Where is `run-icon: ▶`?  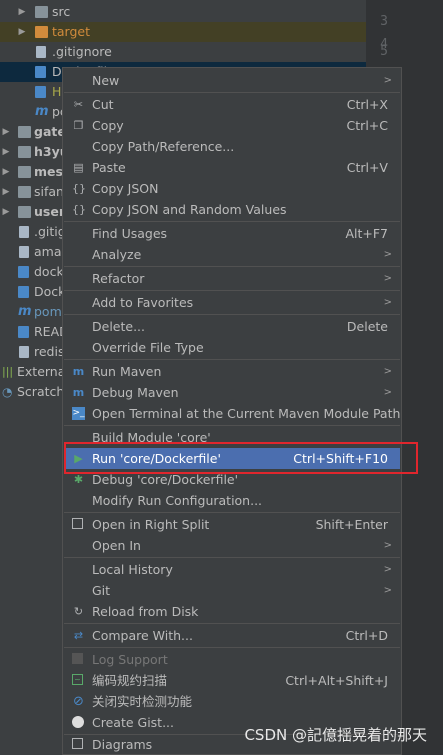
run-icon: ▶ is located at coordinates (78, 458).